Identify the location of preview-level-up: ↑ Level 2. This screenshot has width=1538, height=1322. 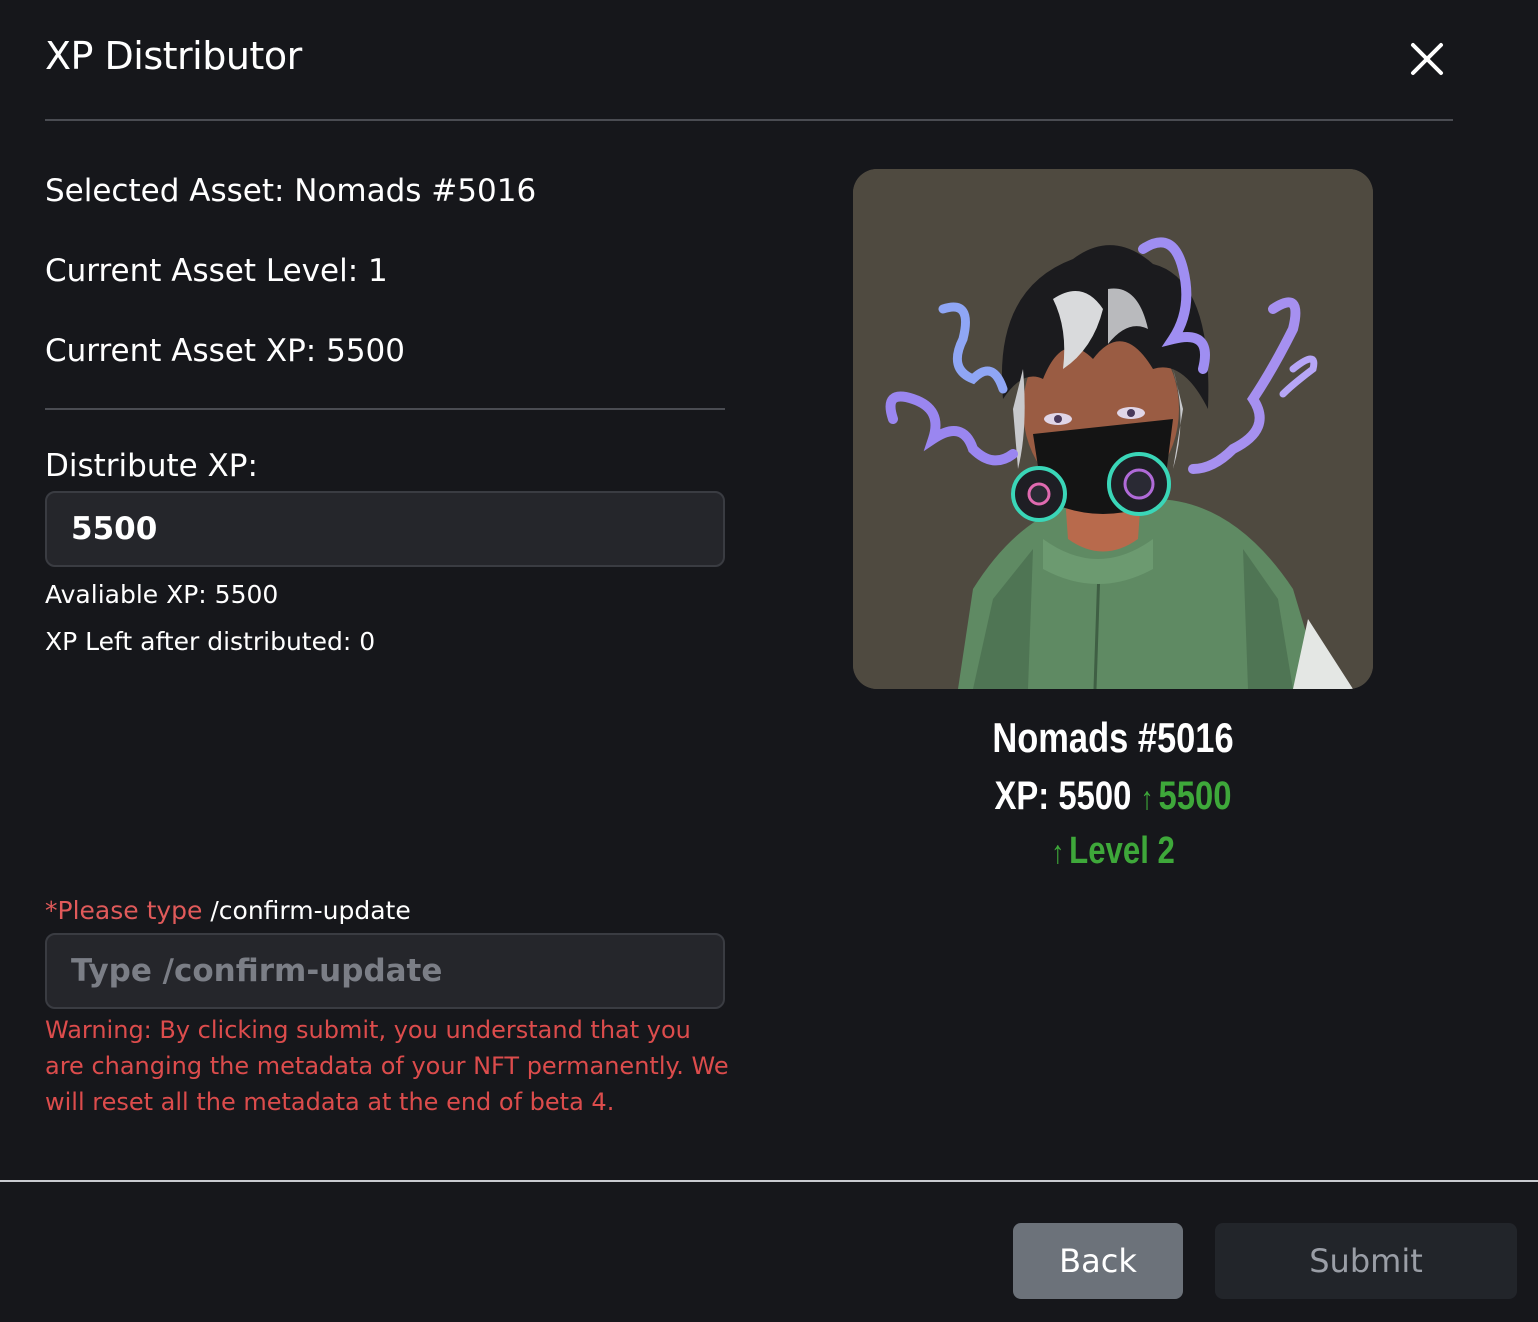
(1113, 851).